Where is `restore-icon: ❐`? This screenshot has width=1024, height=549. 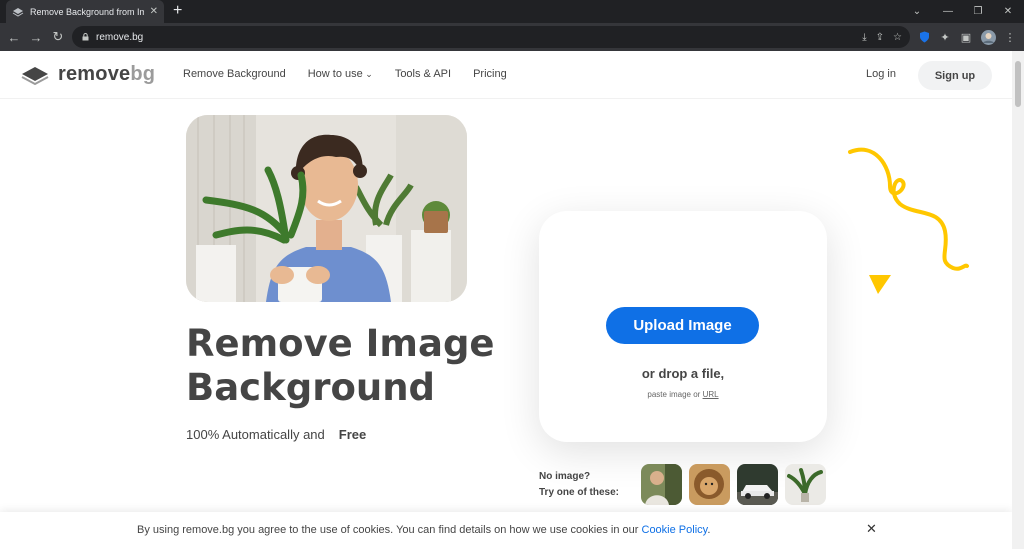 restore-icon: ❐ is located at coordinates (978, 11).